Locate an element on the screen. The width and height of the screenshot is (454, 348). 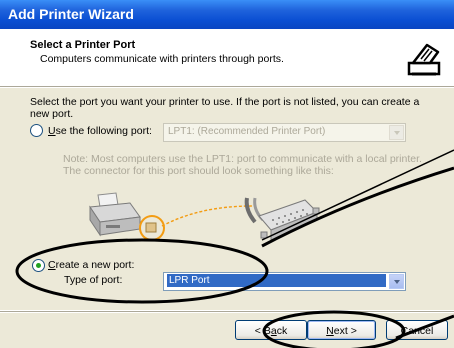
port-type-value: LPR Port is located at coordinates (276, 280).